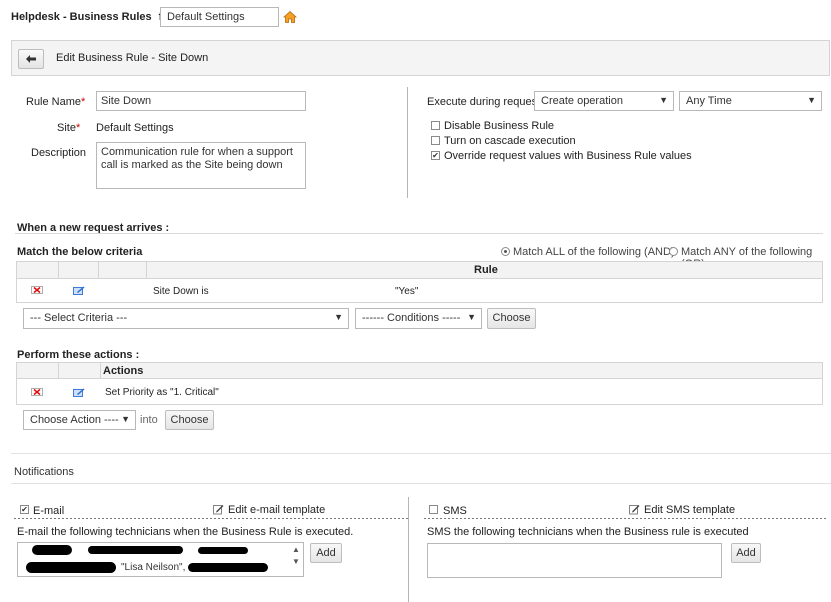 The width and height of the screenshot is (831, 602). What do you see at coordinates (455, 511) in the screenshot?
I see `sms-label: SMS` at bounding box center [455, 511].